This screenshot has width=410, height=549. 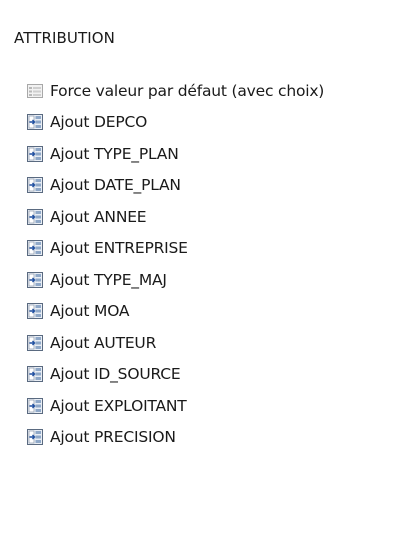 I want to click on item-ajout-id-source: Ajout ID_SOURCE, so click(x=175, y=375).